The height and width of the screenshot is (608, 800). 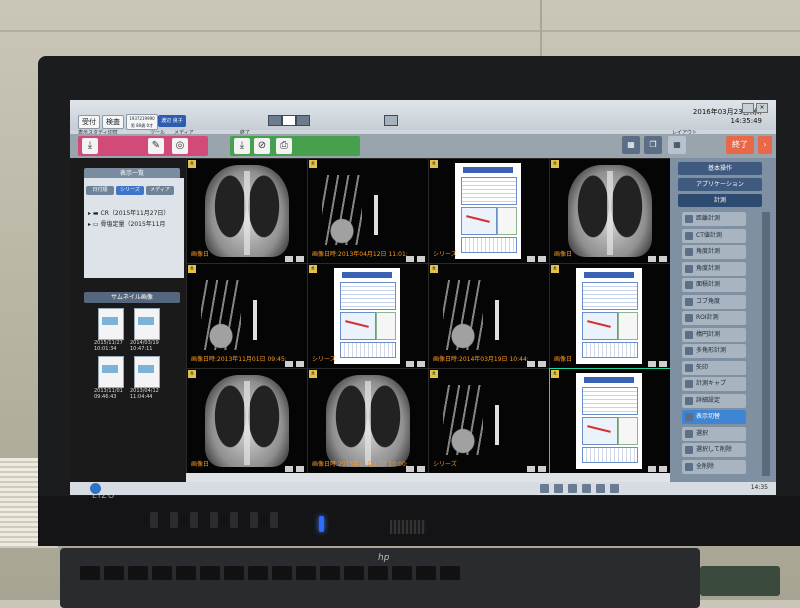 I want to click on copy-icon: ❐, so click(x=653, y=145).